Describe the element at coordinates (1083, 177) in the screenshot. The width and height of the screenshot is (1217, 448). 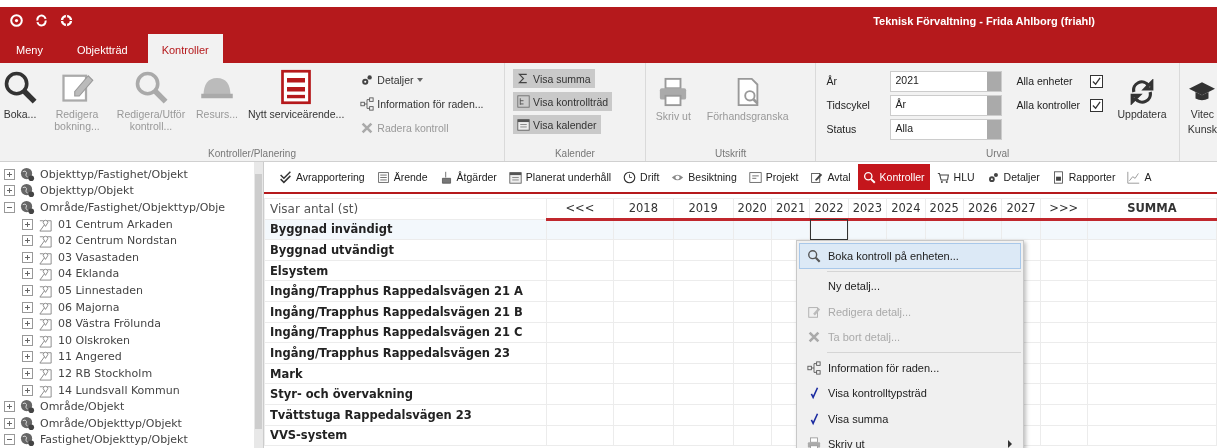
I see `module-tab: Rapporter` at that location.